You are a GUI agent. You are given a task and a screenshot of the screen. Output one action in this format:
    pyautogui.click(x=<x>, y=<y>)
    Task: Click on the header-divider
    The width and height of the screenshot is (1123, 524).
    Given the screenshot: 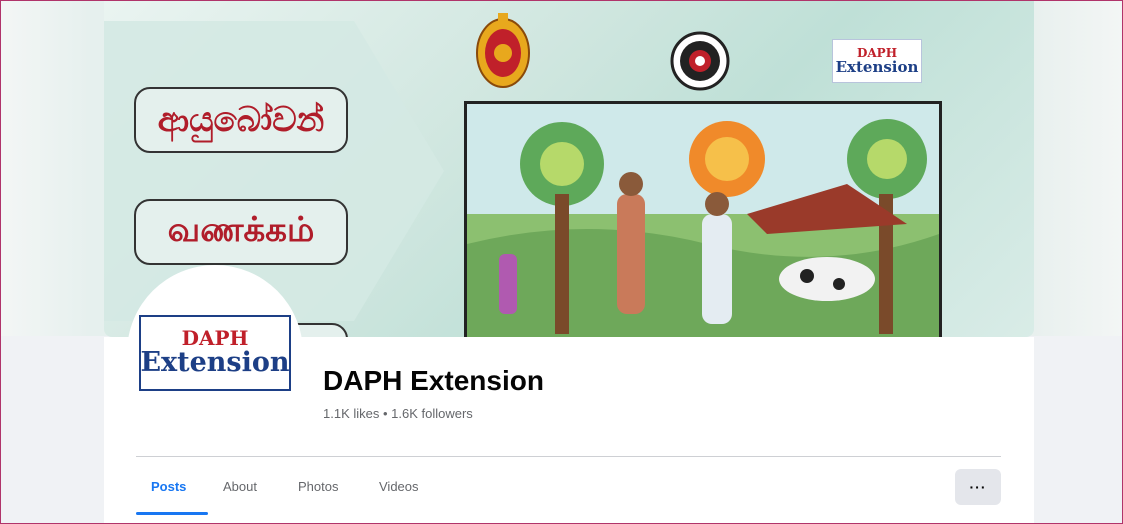 What is the action you would take?
    pyautogui.click(x=568, y=456)
    